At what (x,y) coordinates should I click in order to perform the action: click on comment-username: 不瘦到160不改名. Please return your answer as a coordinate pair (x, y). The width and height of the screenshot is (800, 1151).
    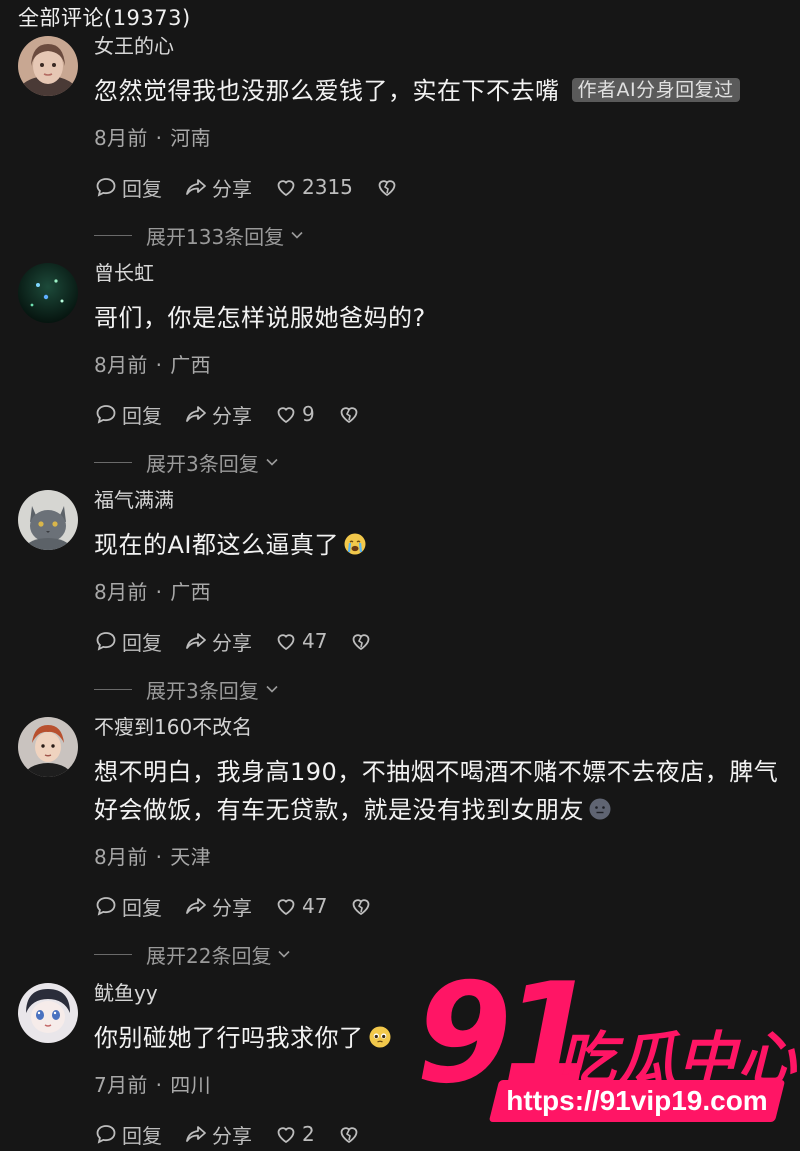
    Looking at the image, I should click on (438, 727).